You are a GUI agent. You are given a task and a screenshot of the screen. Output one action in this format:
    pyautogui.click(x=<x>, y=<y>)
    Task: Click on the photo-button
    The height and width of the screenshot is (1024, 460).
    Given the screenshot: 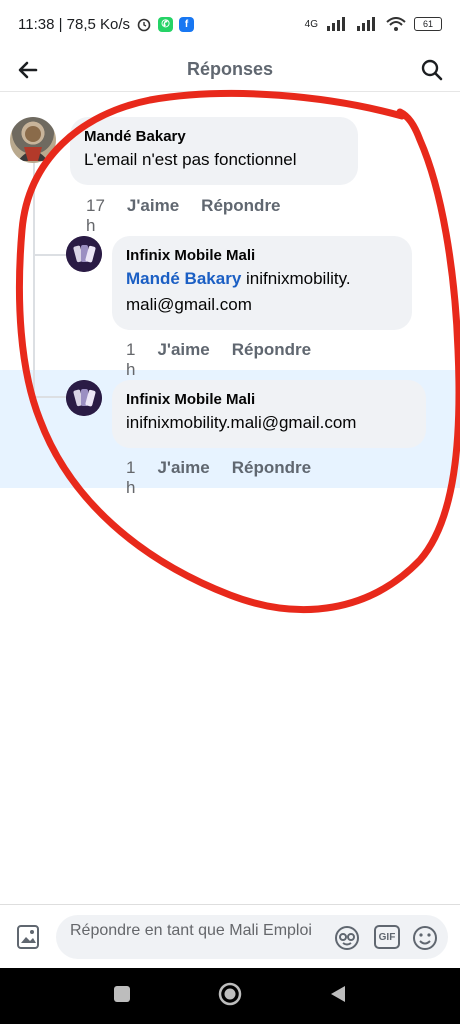 What is the action you would take?
    pyautogui.click(x=28, y=937)
    